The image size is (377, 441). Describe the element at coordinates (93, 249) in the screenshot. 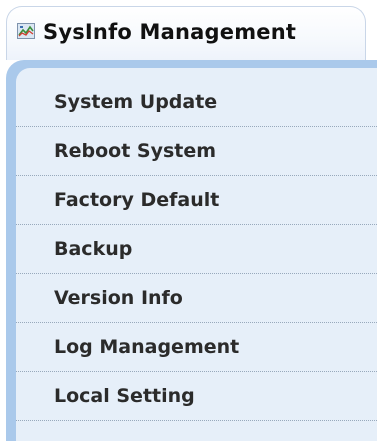

I see `menu-item-label: Backup` at that location.